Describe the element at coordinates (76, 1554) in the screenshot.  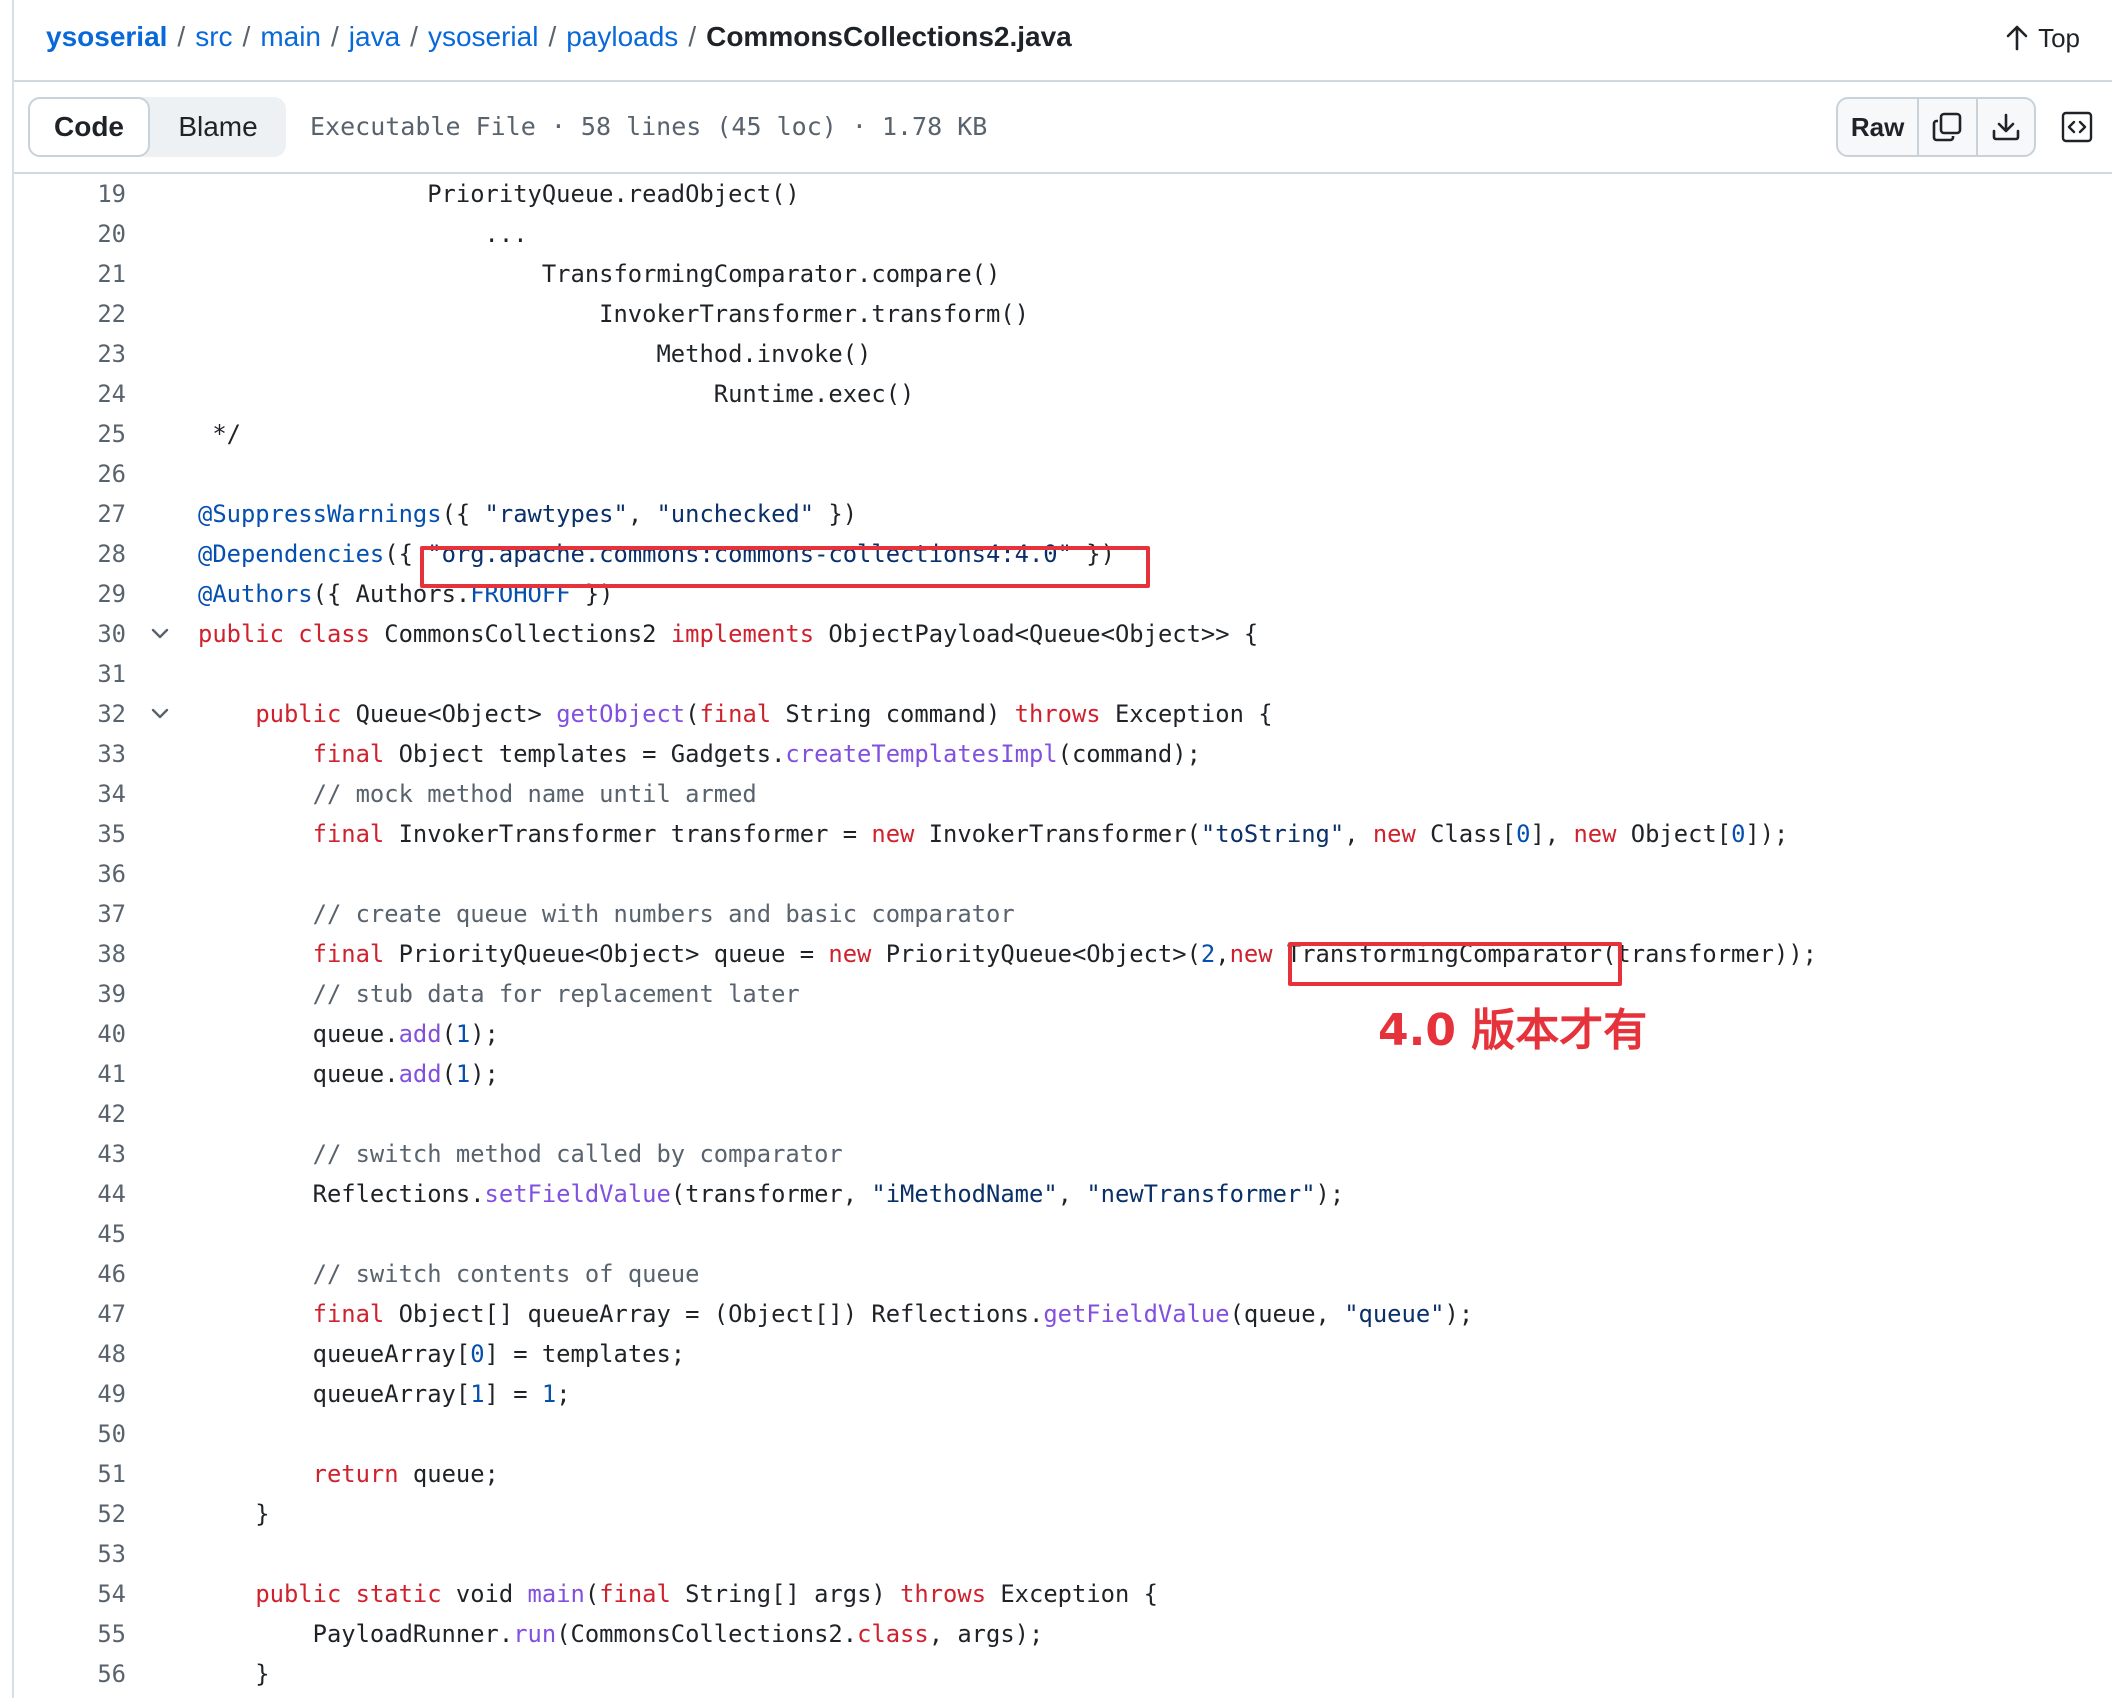
I see `line-number: 53` at that location.